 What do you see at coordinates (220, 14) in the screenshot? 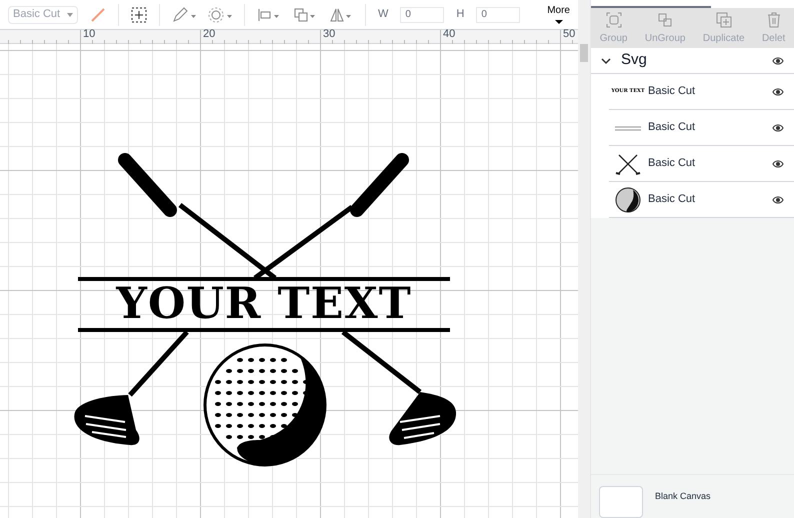
I see `offset-icon` at bounding box center [220, 14].